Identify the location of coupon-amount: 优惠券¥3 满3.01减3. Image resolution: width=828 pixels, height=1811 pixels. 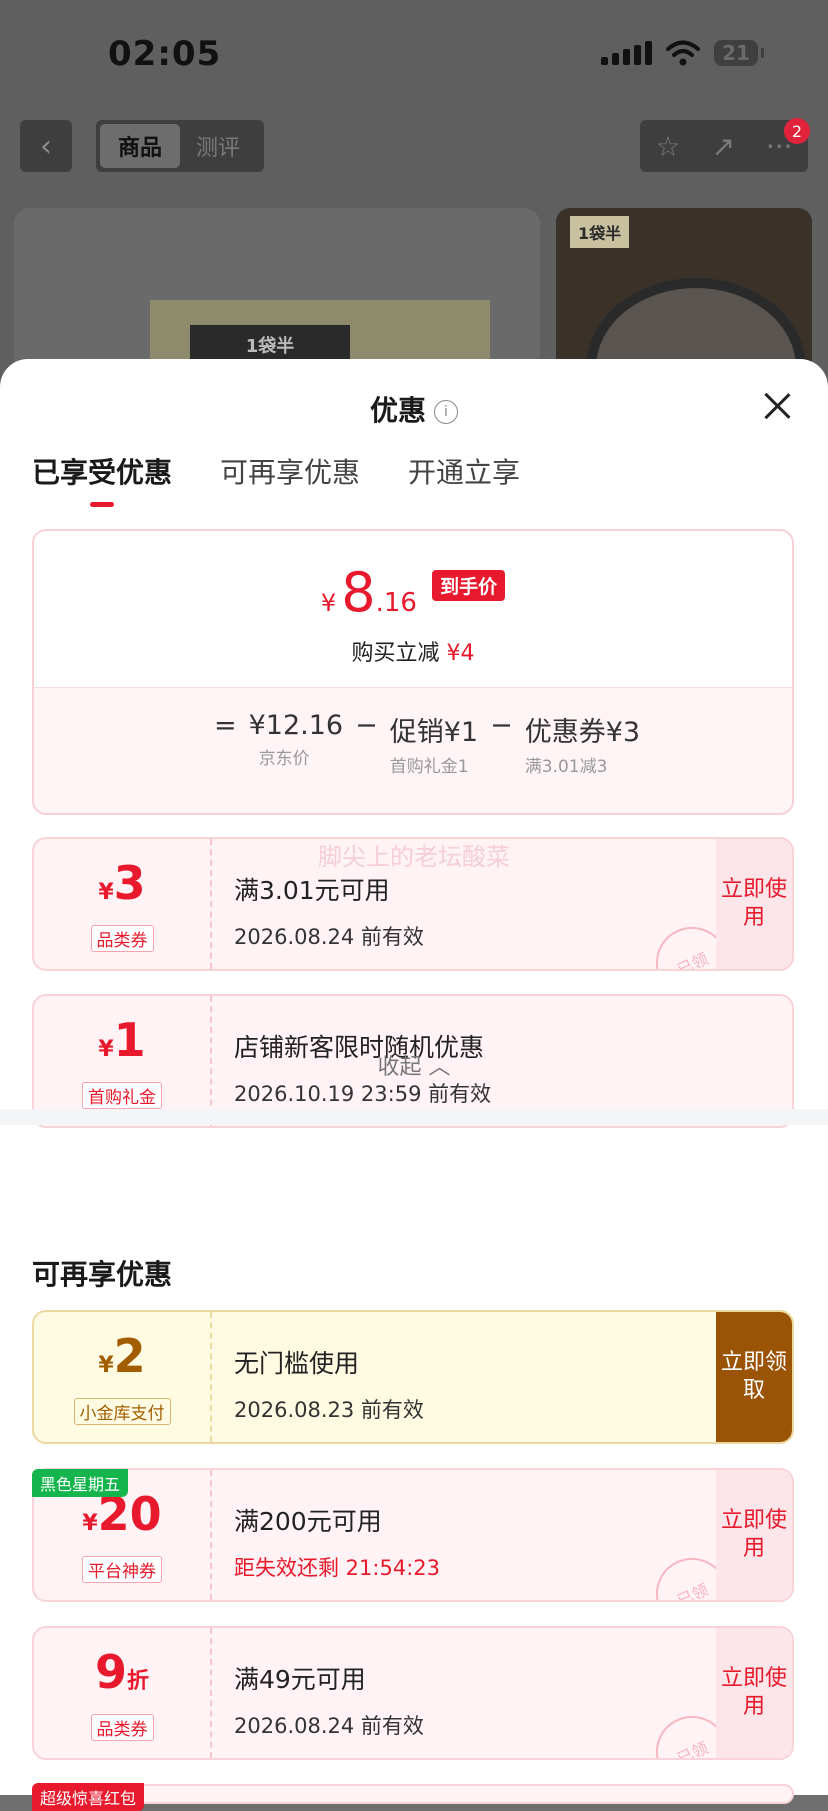
(582, 744).